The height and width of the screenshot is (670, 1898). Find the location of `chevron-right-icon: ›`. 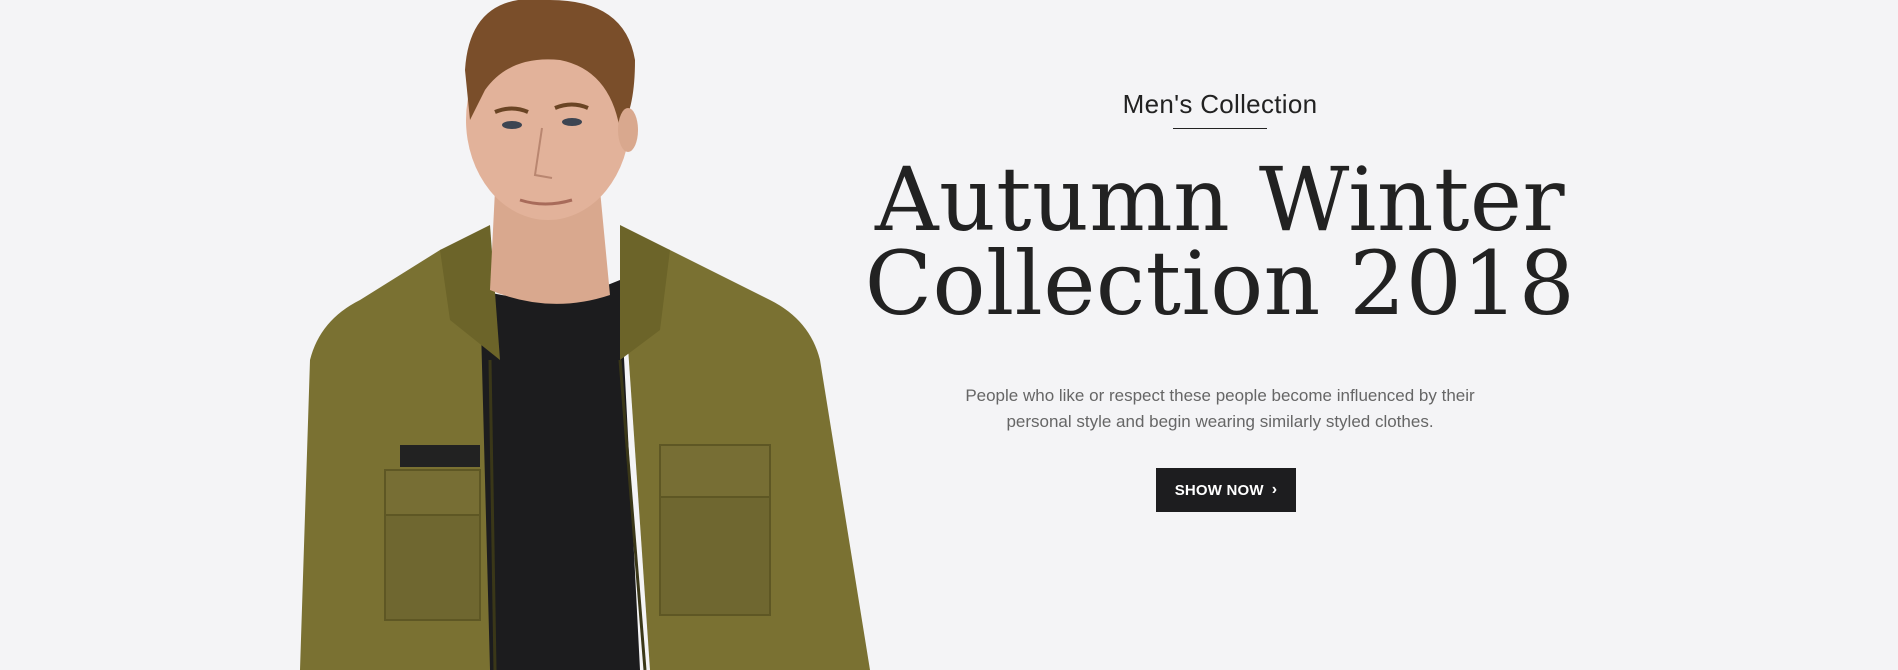

chevron-right-icon: › is located at coordinates (1274, 489).